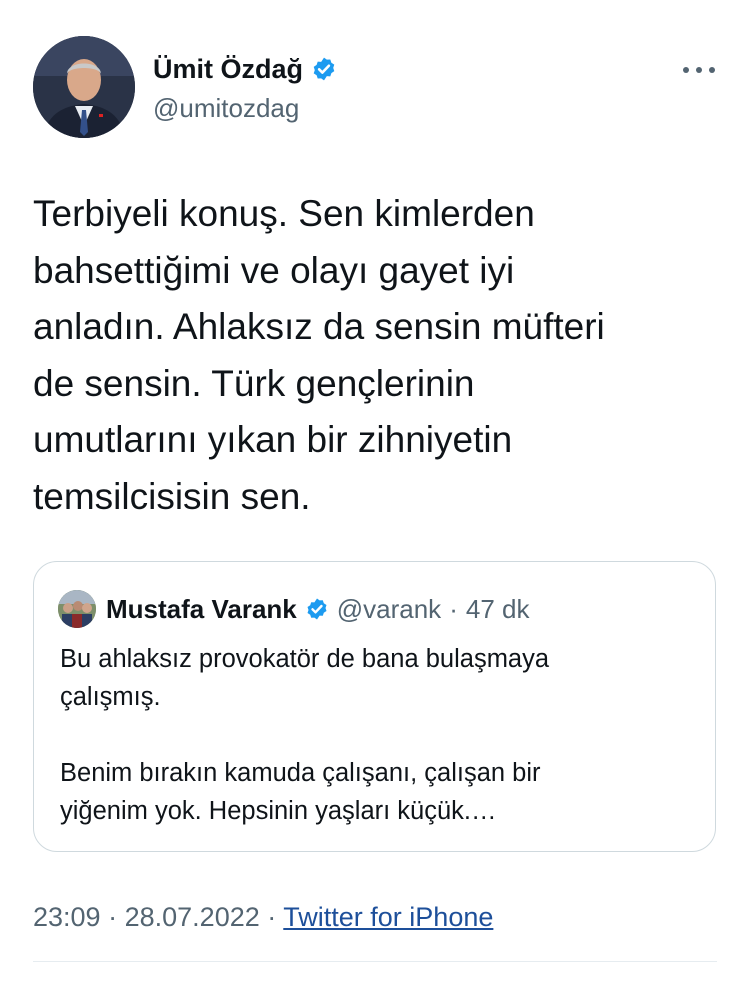  I want to click on quoted-line: Bu ahlaksız provokatör de bana bulaşmaya, so click(305, 659).